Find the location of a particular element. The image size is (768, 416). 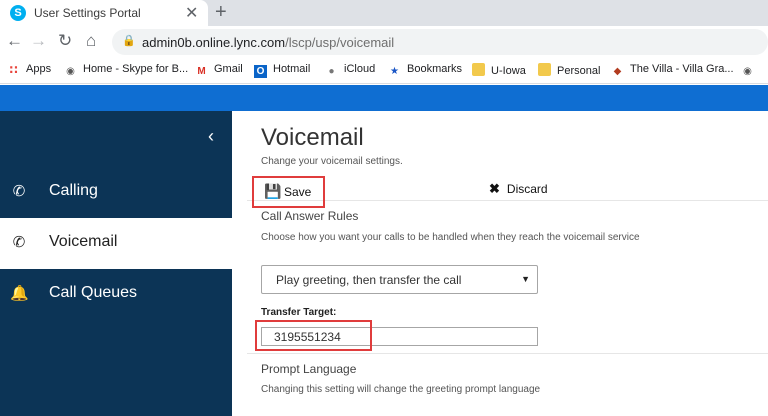

bookmark-label: U-Iowa is located at coordinates (508, 71).